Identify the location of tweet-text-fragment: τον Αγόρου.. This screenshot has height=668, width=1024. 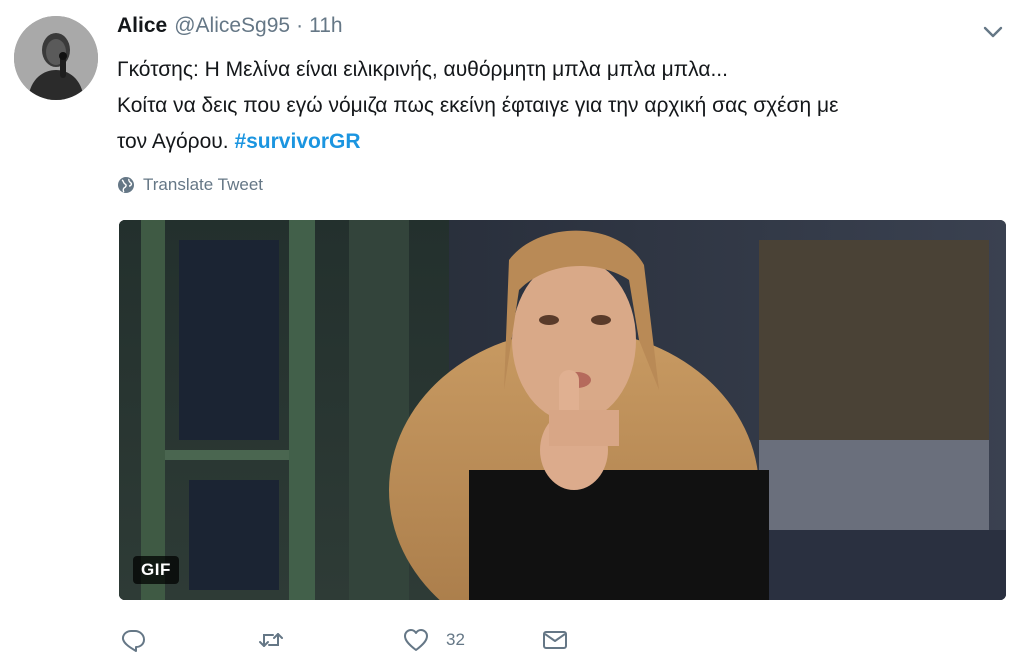
(176, 141).